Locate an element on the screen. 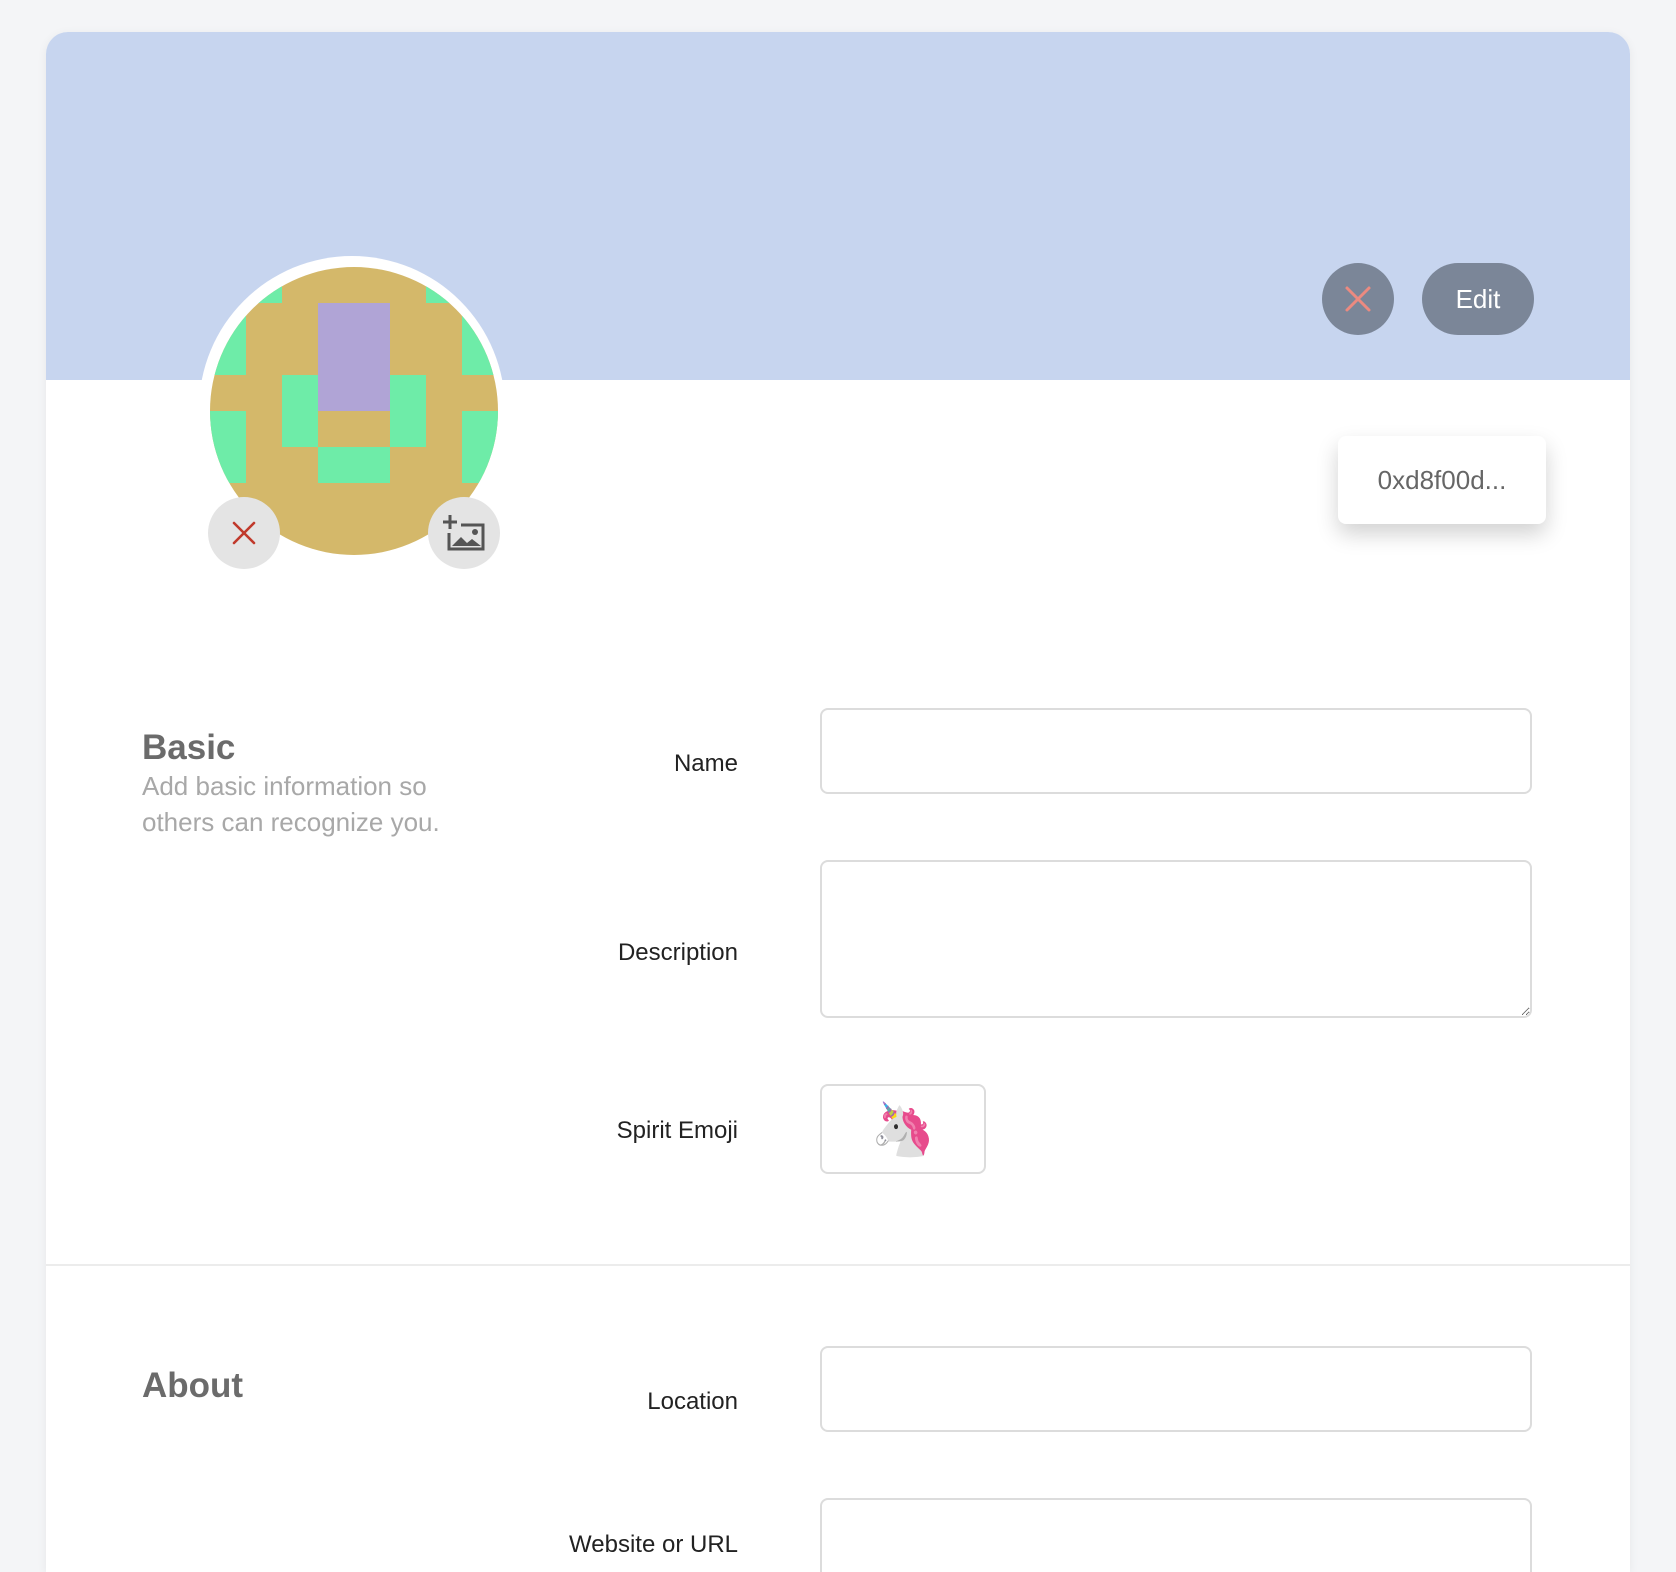  name-label: Name is located at coordinates (705, 763).